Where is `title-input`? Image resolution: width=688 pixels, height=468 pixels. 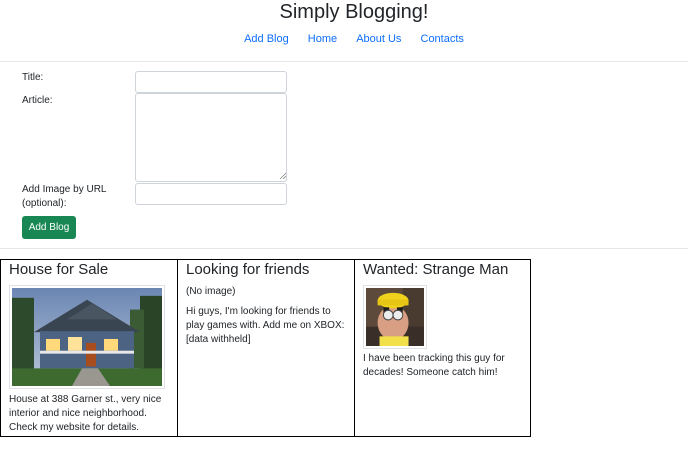
title-input is located at coordinates (211, 82).